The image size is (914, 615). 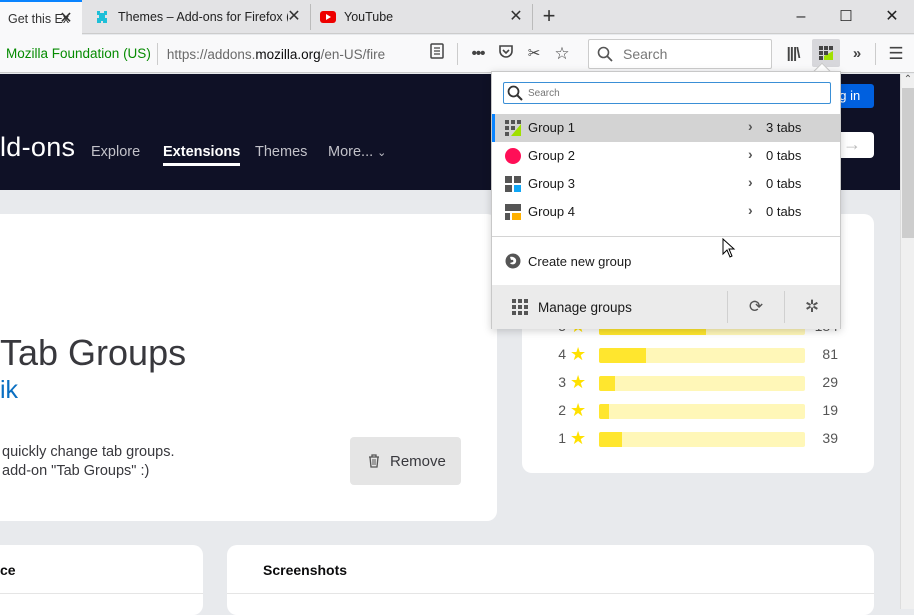 What do you see at coordinates (549, 16) in the screenshot?
I see `new-tab-button: +` at bounding box center [549, 16].